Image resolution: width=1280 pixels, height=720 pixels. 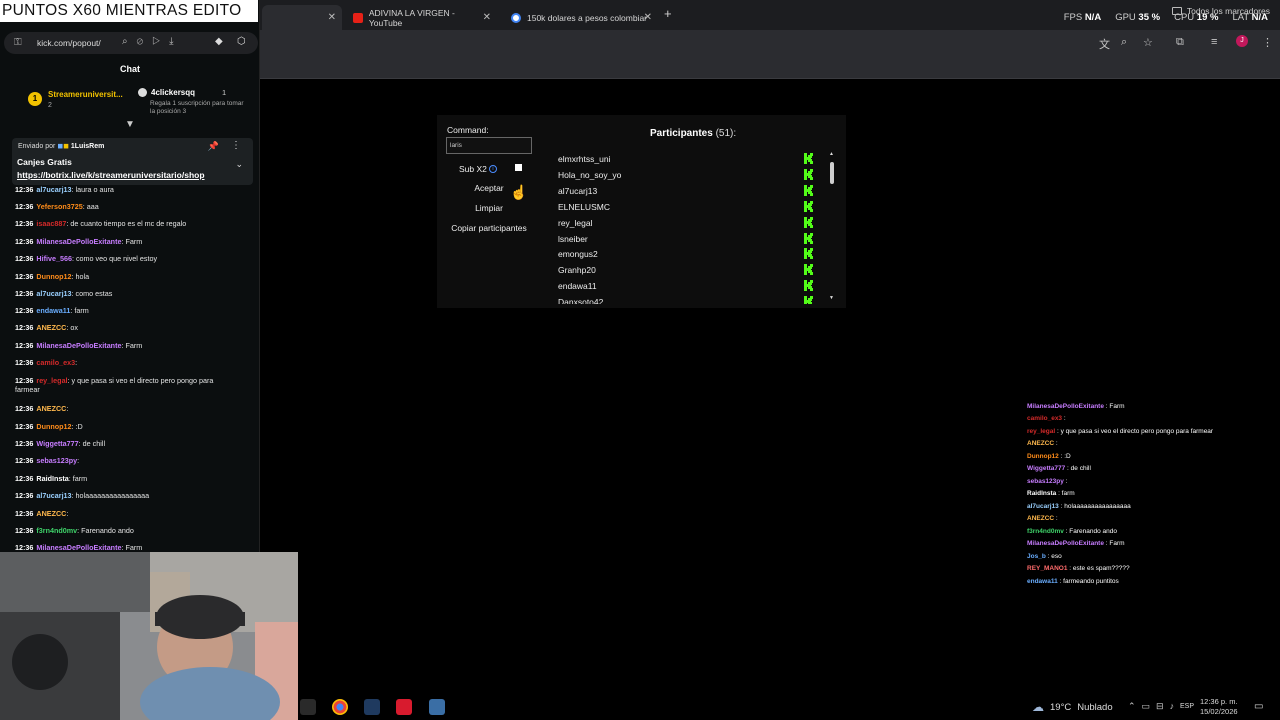 I want to click on chat-message: 12:36 al7ucarj13: holaaaaaaaaaaaaaaaa, so click(x=127, y=495).